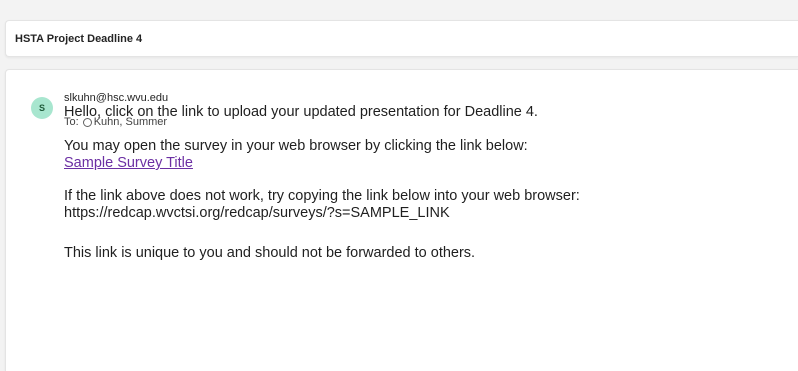 The height and width of the screenshot is (371, 798). What do you see at coordinates (42, 108) in the screenshot?
I see `sender-avatar: S` at bounding box center [42, 108].